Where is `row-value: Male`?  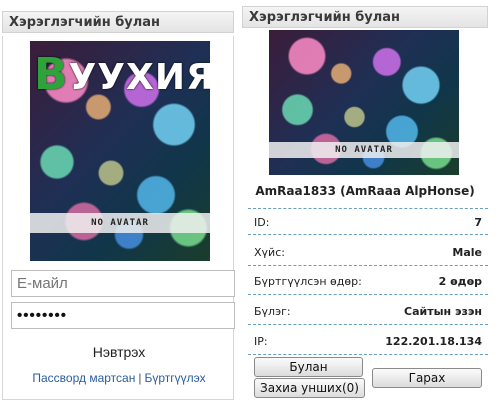 row-value: Male is located at coordinates (467, 252).